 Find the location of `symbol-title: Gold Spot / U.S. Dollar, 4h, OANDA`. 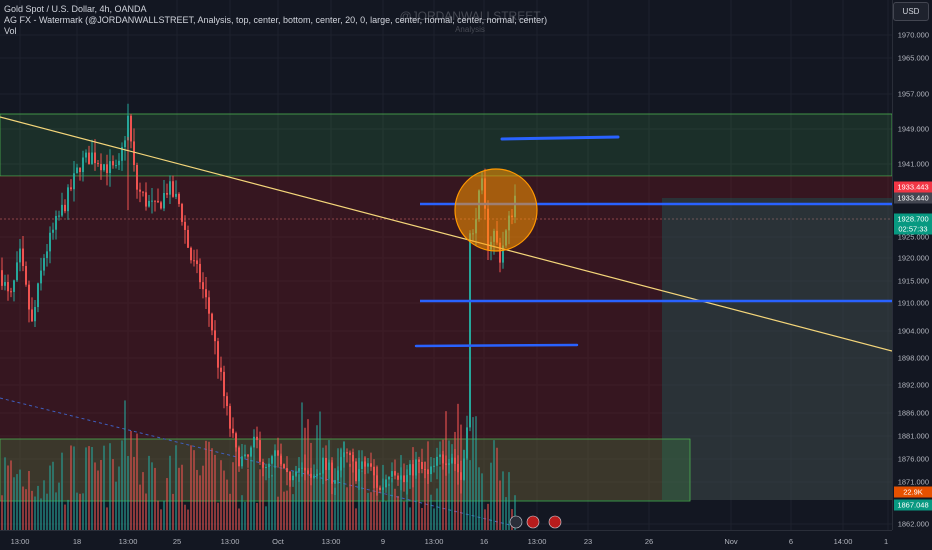

symbol-title: Gold Spot / U.S. Dollar, 4h, OANDA is located at coordinates (275, 9).